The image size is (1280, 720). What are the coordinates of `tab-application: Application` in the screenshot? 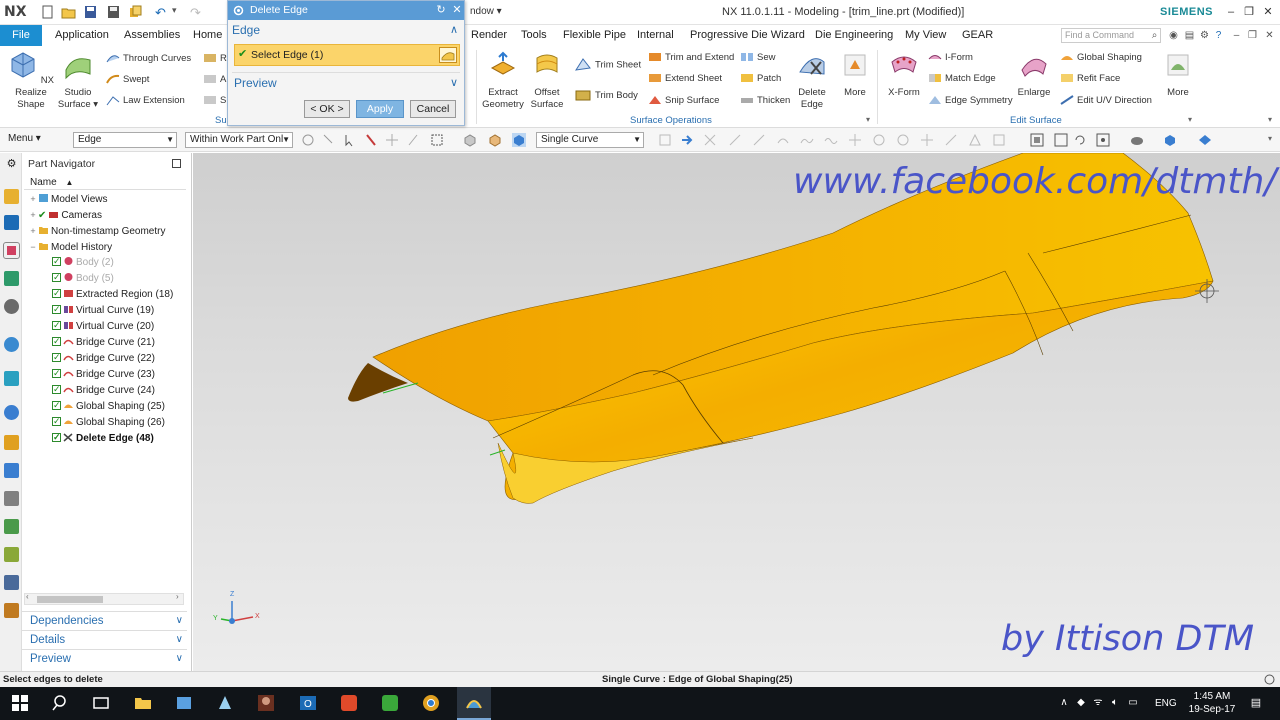 It's located at (82, 35).